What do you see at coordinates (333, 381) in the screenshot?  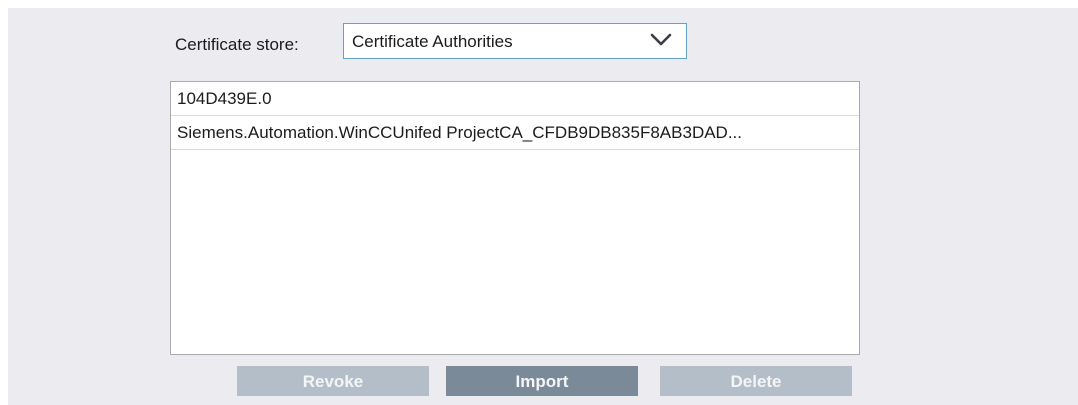 I see `revoke-button: Revoke` at bounding box center [333, 381].